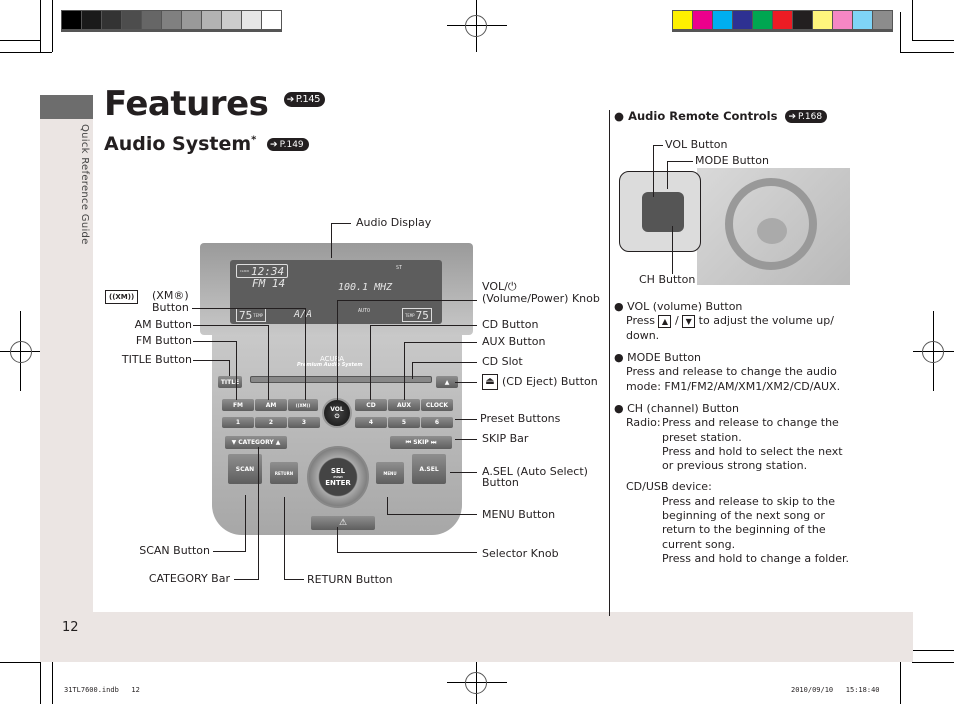 This screenshot has height=704, width=954. Describe the element at coordinates (189, 578) in the screenshot. I see `callout-category-bar: CATEGORY Bar` at that location.